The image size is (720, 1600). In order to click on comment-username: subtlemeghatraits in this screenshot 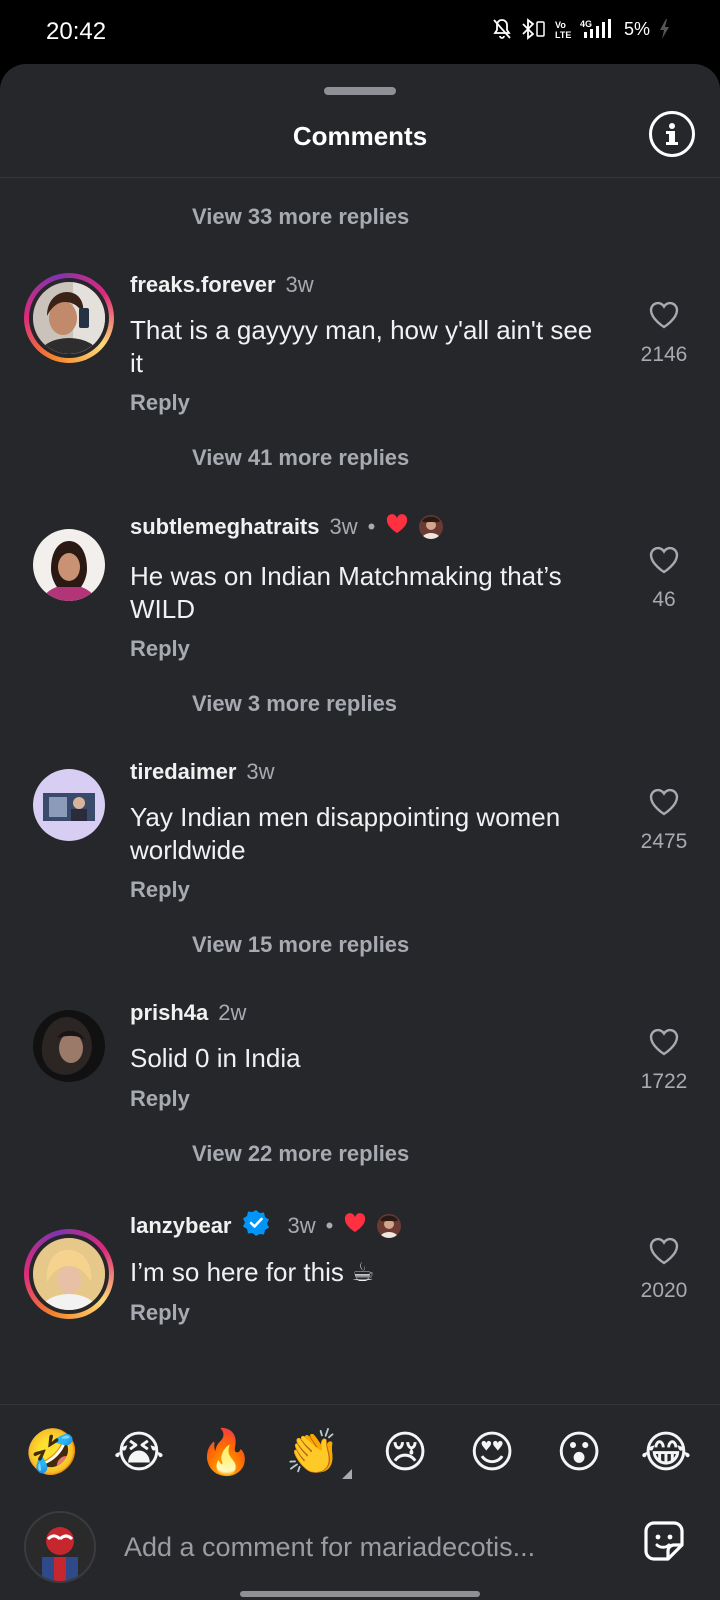, I will do `click(225, 527)`.